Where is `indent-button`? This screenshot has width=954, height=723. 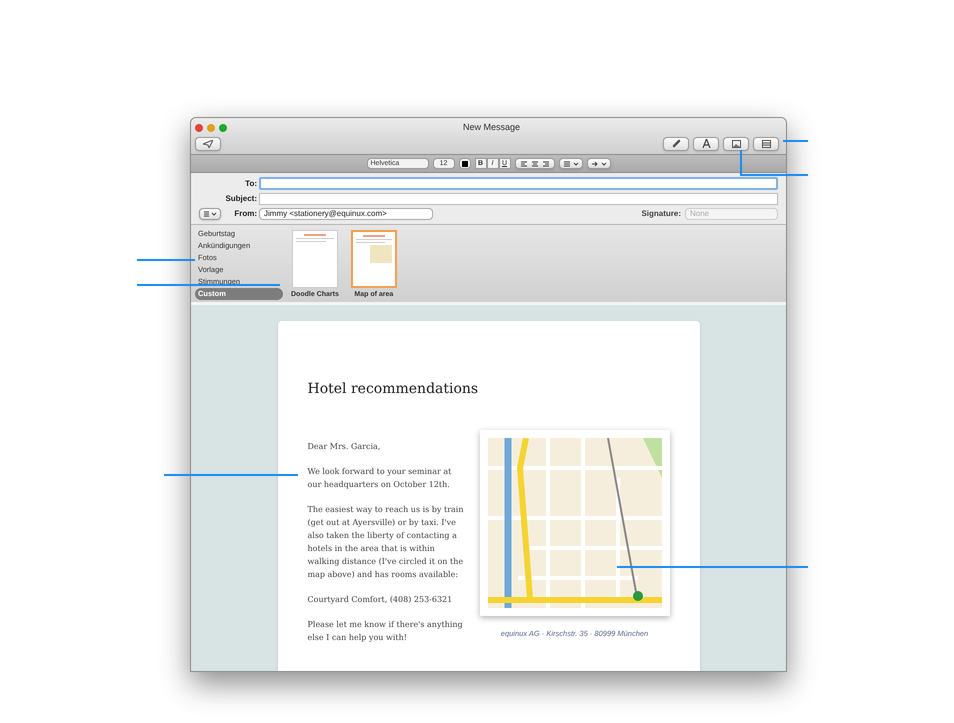 indent-button is located at coordinates (598, 163).